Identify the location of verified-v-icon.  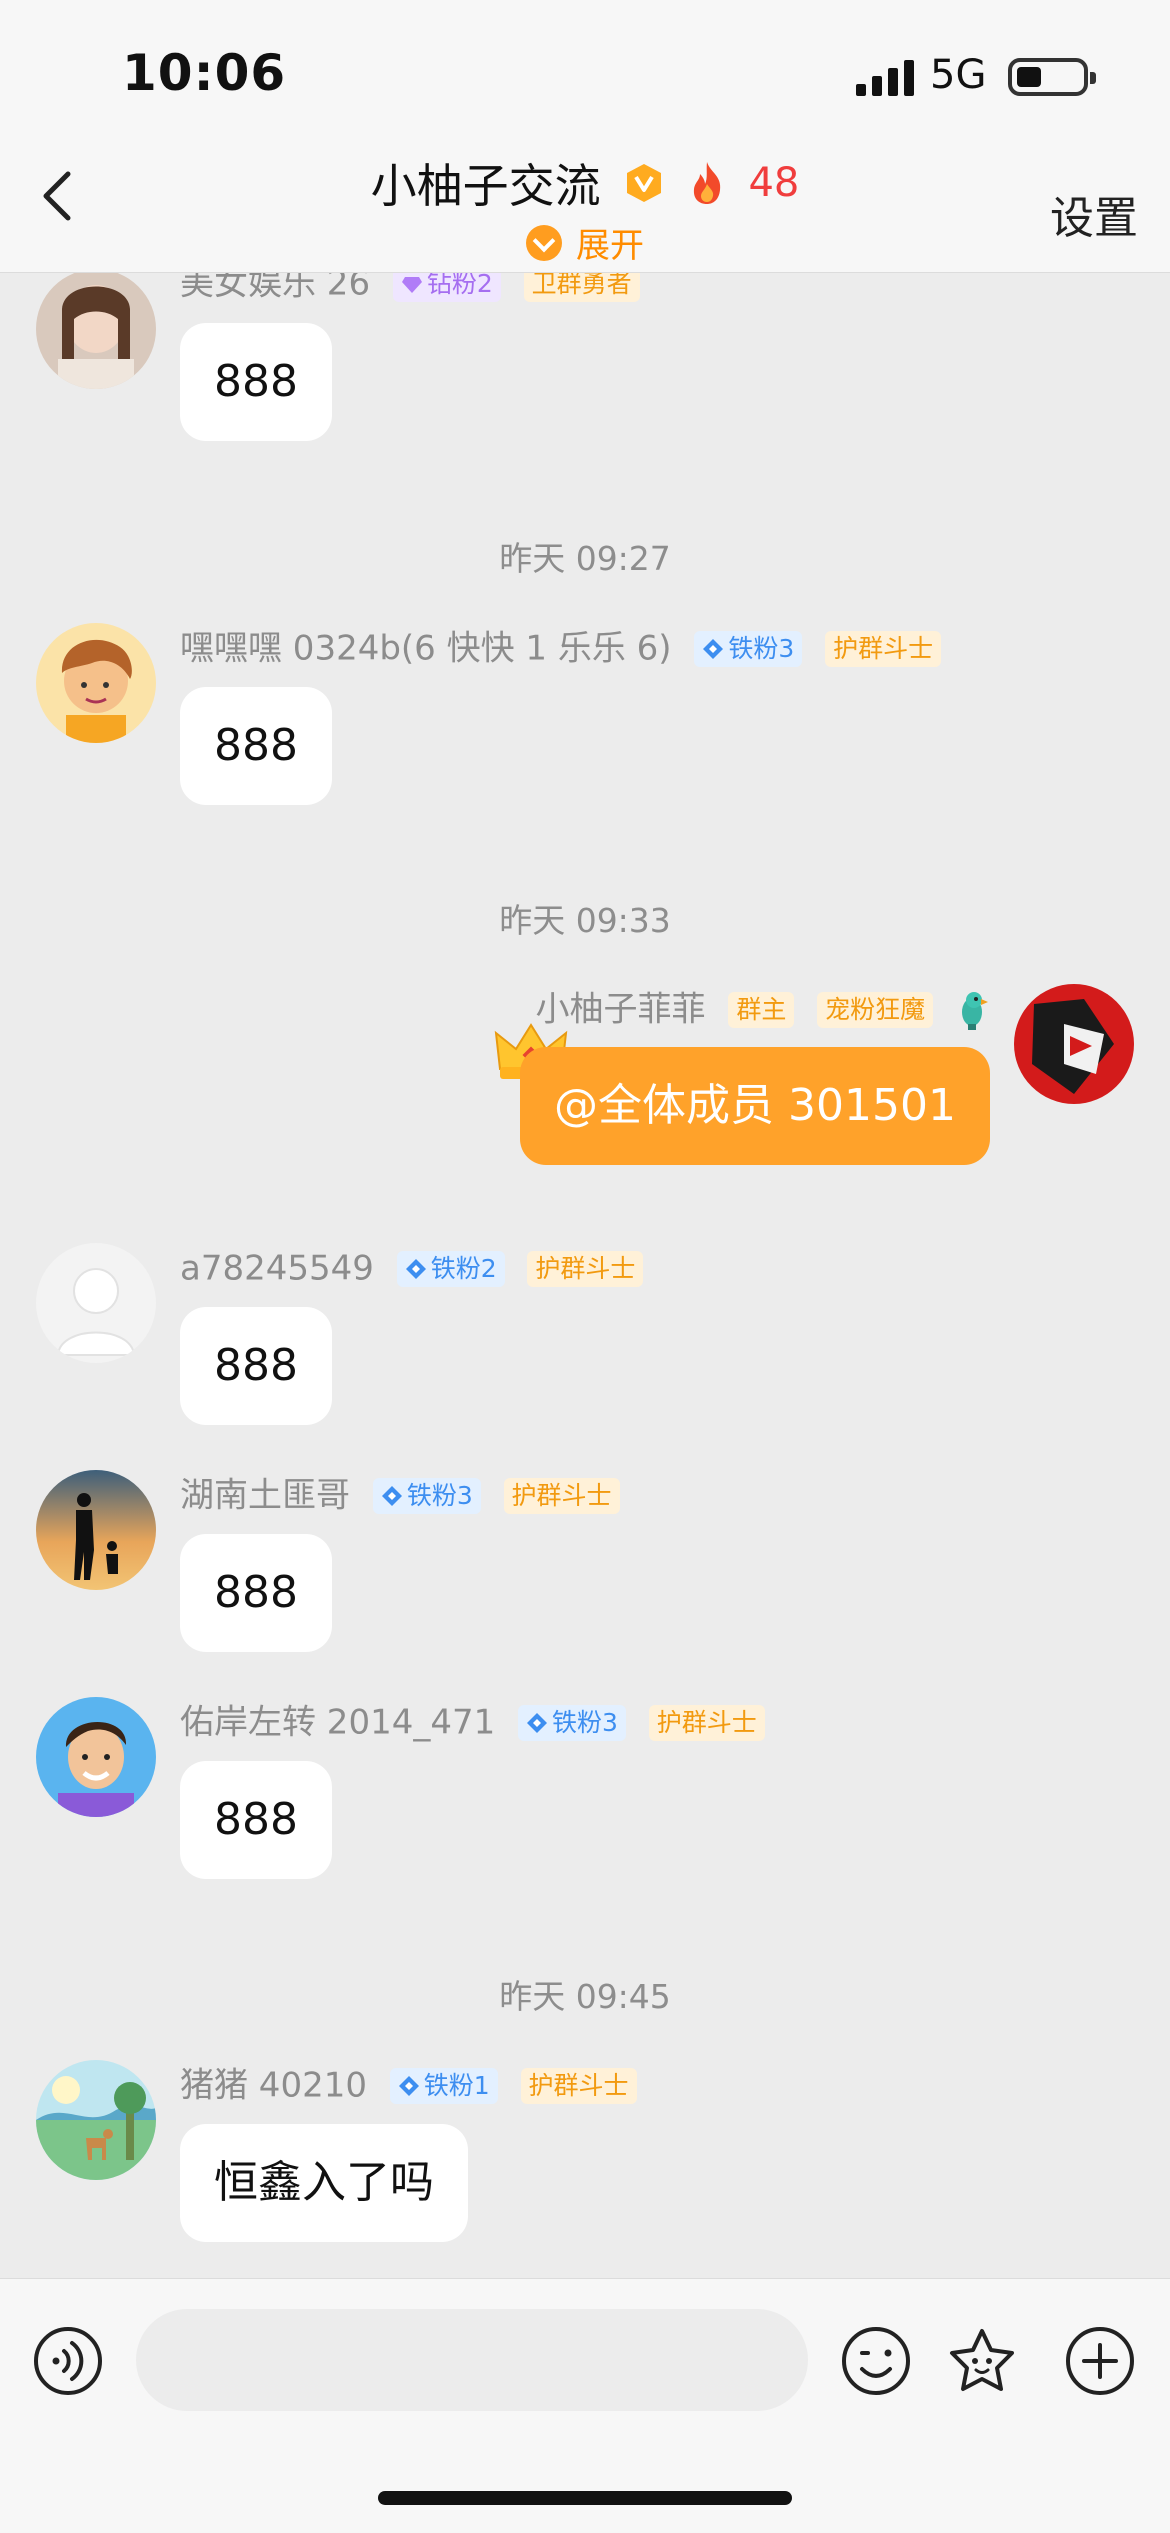
(644, 183).